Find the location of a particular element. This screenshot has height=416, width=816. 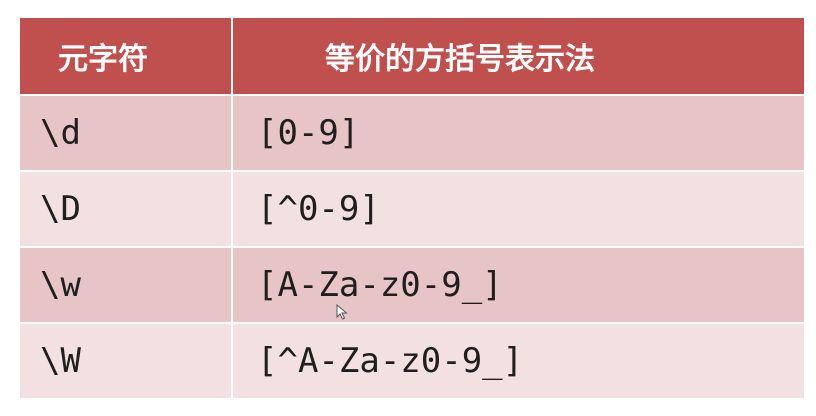

metachar-cell: \w is located at coordinates (126, 284).